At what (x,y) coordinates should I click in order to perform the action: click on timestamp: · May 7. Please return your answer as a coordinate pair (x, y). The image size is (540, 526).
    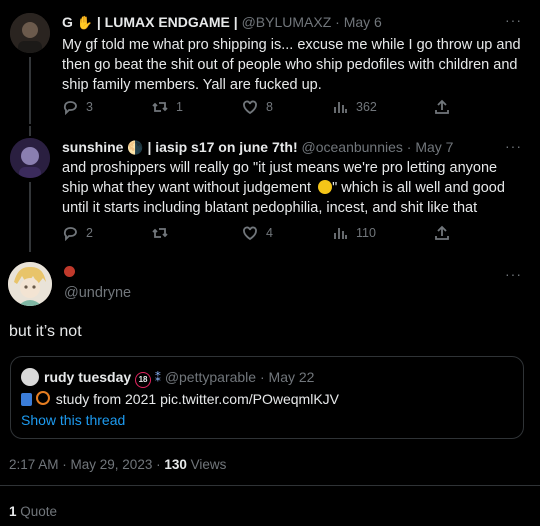
    Looking at the image, I should click on (430, 147).